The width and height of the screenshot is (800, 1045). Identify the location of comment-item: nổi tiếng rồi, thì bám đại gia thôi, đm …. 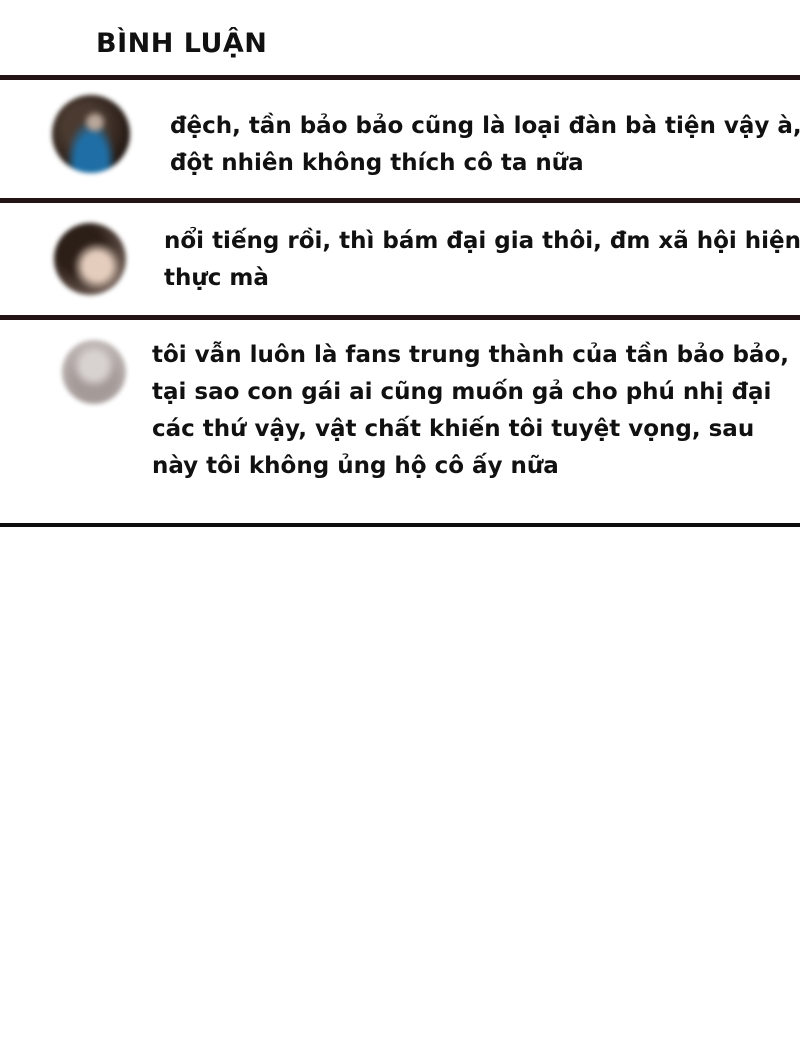
(400, 259).